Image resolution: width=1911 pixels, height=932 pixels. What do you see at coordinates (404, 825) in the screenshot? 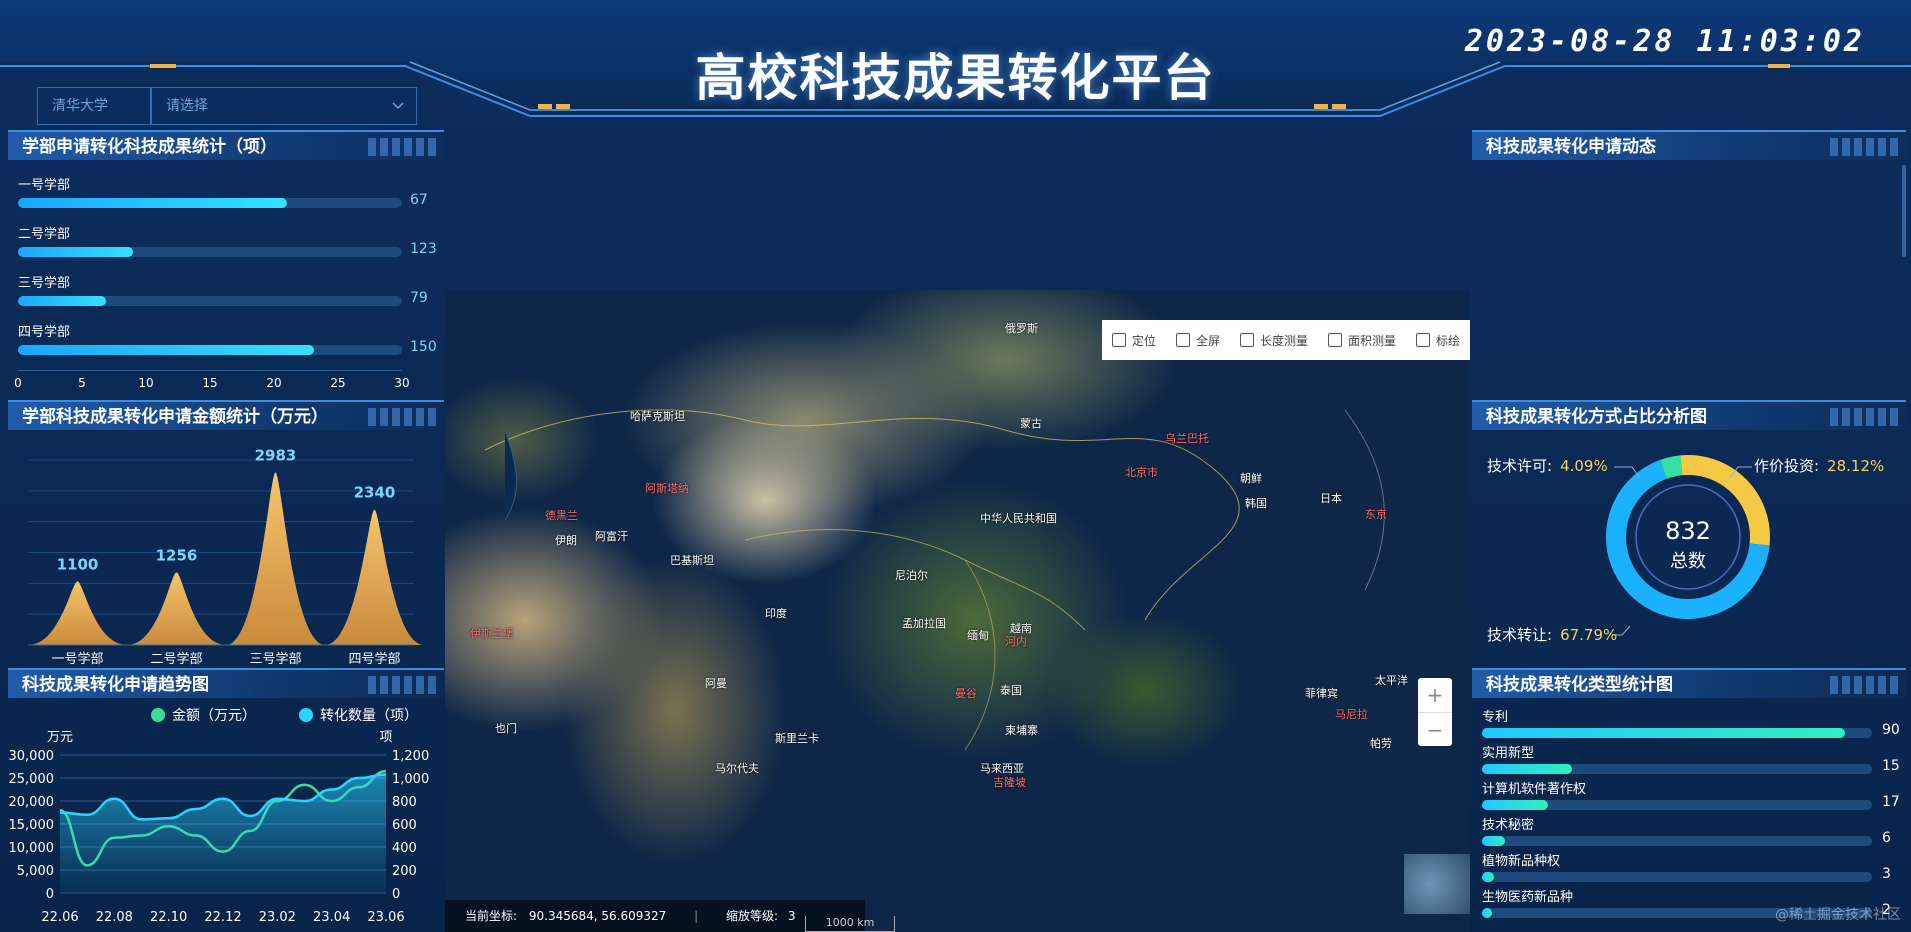
I see `y-tick-right: 600` at bounding box center [404, 825].